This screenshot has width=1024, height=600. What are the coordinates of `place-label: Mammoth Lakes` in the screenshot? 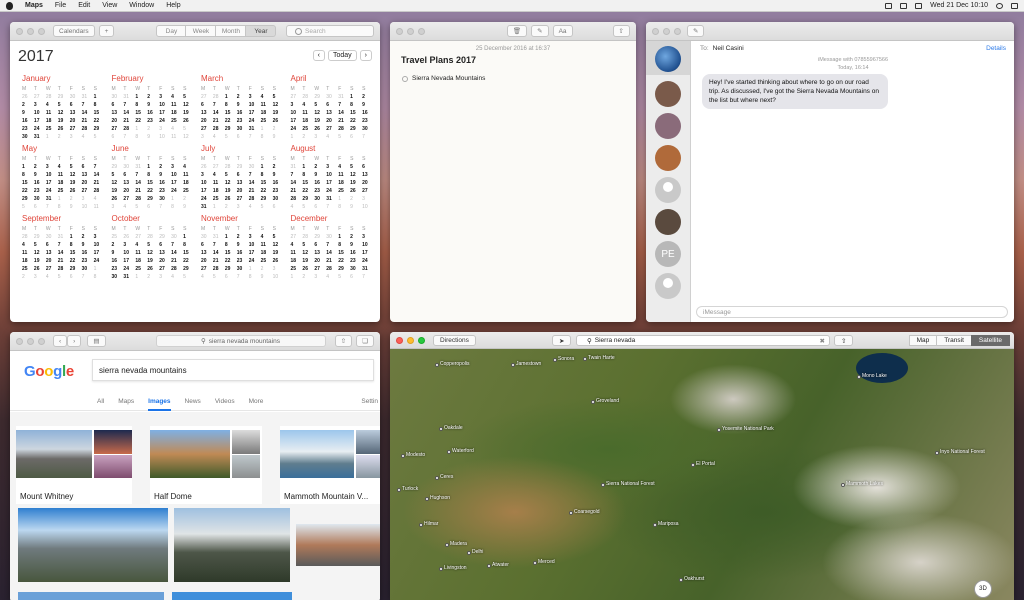 It's located at (864, 484).